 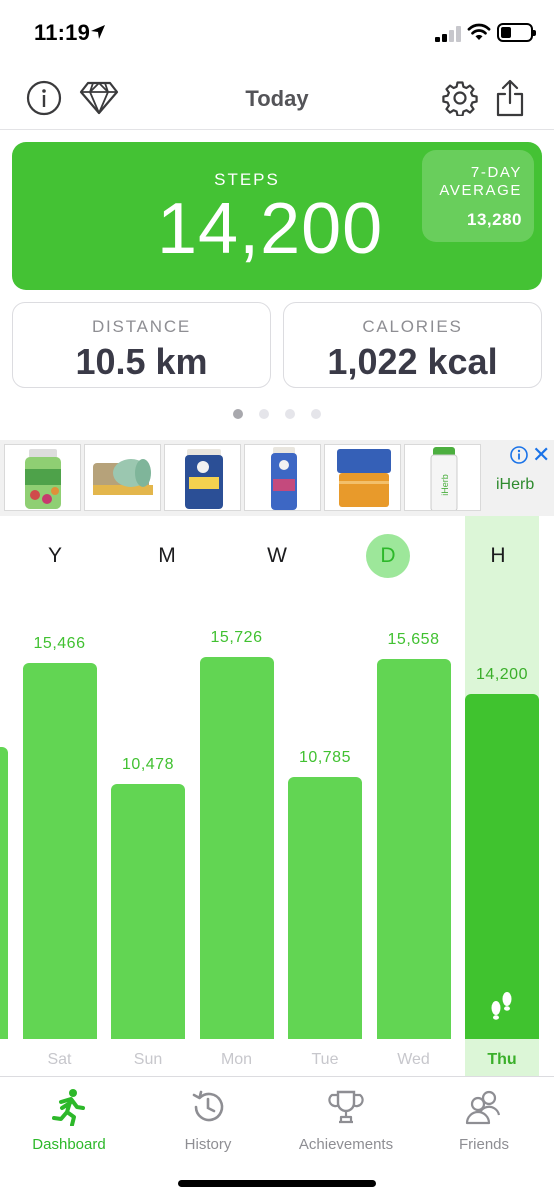 I want to click on bar-value-label: 10,785, so click(x=325, y=757).